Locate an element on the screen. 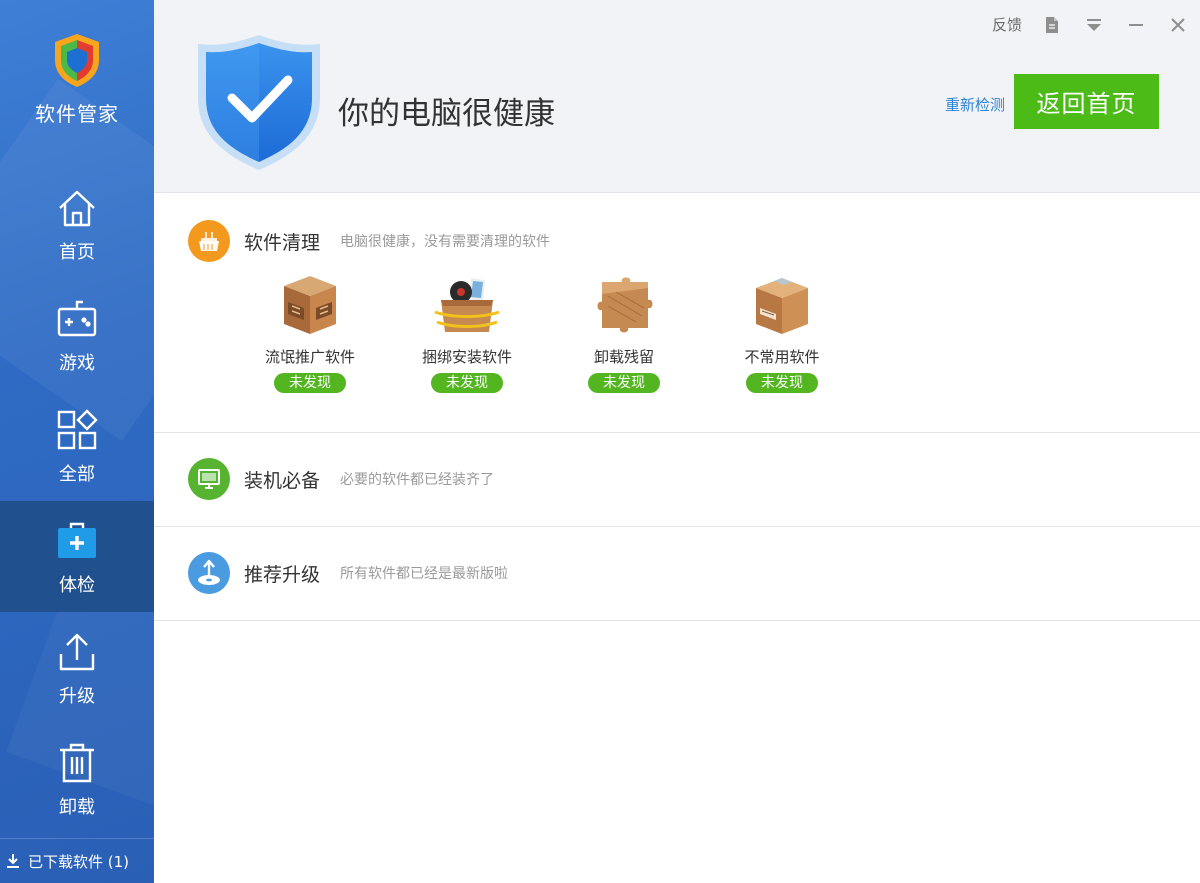 The height and width of the screenshot is (883, 1200). essential-software-header: 装机必备 必要的软件都已经装齐了 is located at coordinates (341, 479).